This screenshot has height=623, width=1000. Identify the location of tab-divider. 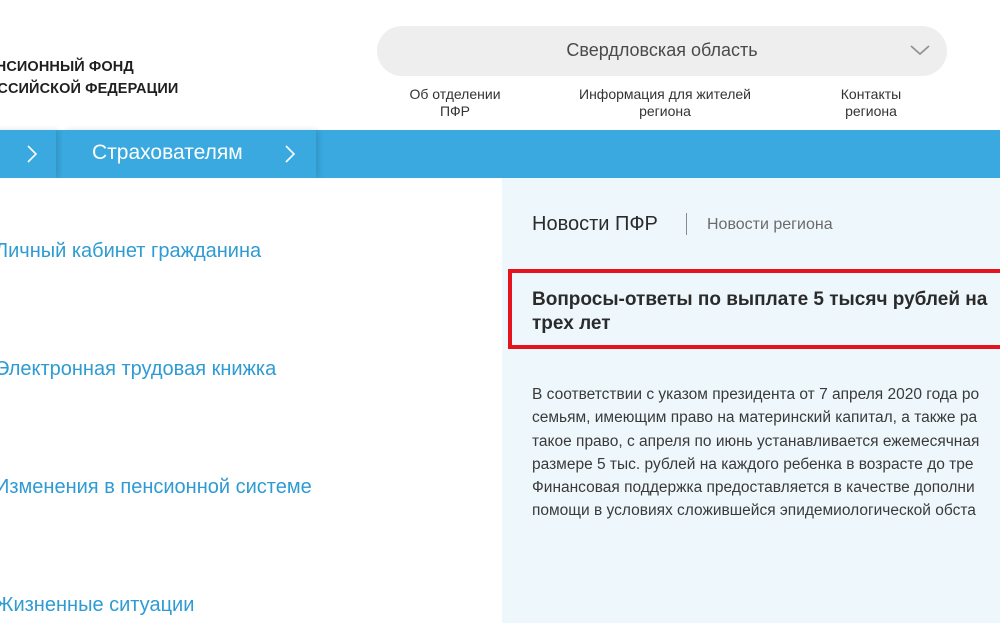
(686, 224).